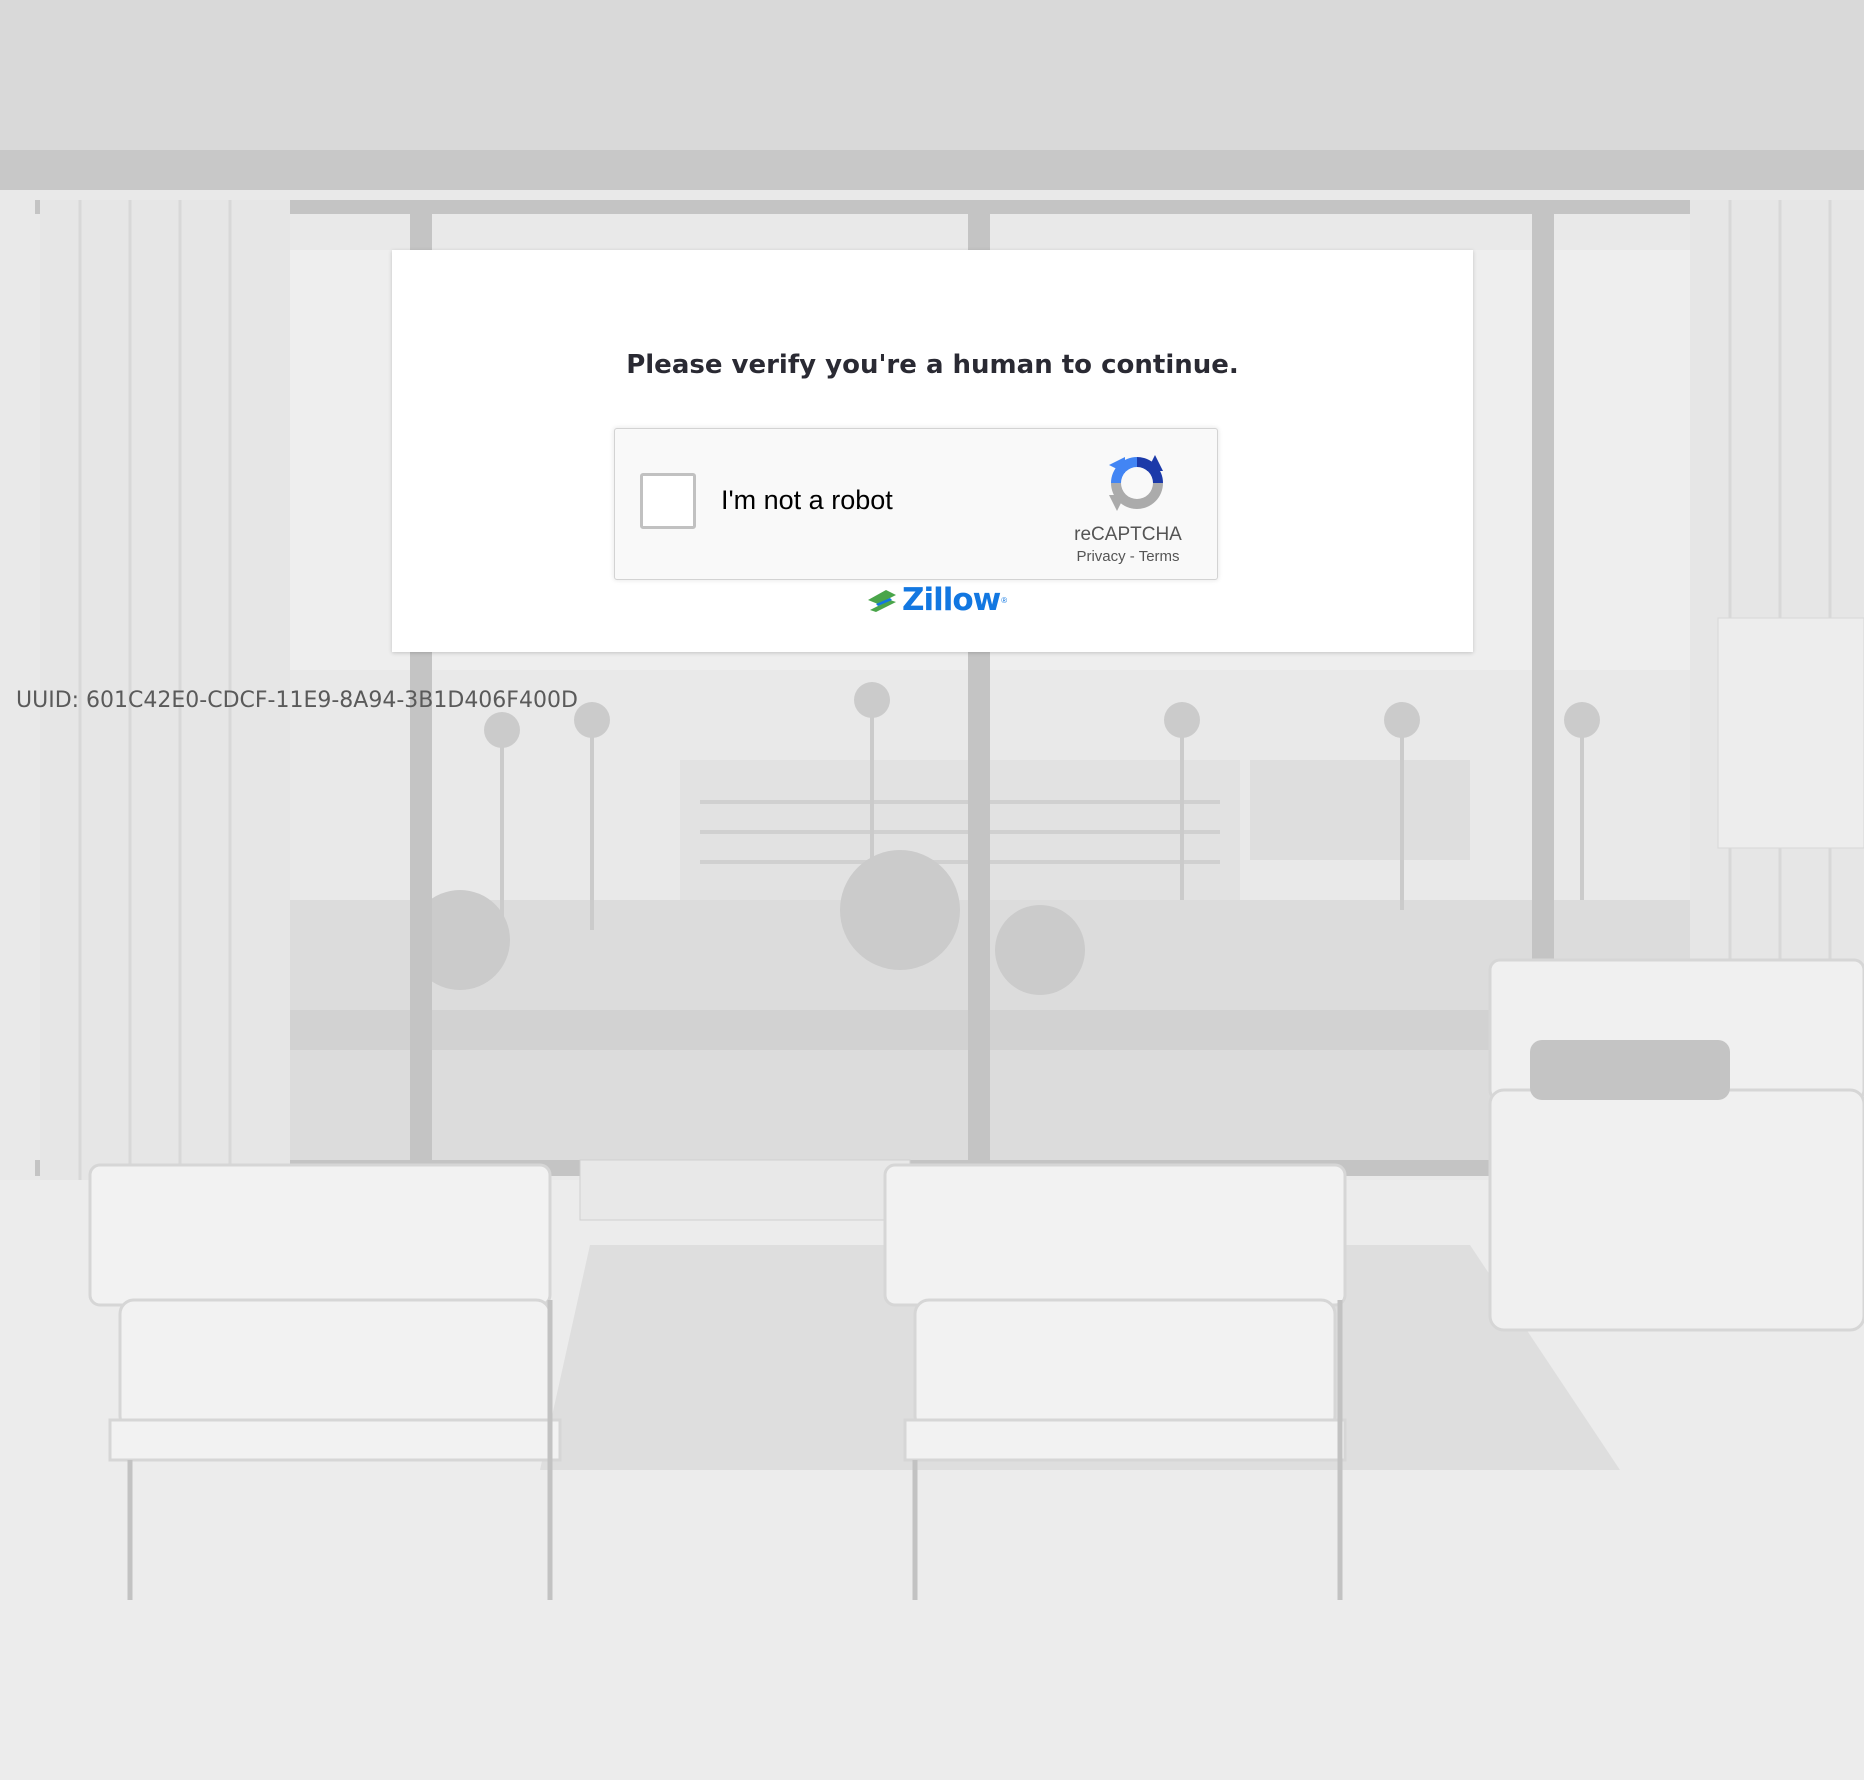 This screenshot has height=1780, width=1864. Describe the element at coordinates (668, 501) in the screenshot. I see `recaptcha-checkbox` at that location.